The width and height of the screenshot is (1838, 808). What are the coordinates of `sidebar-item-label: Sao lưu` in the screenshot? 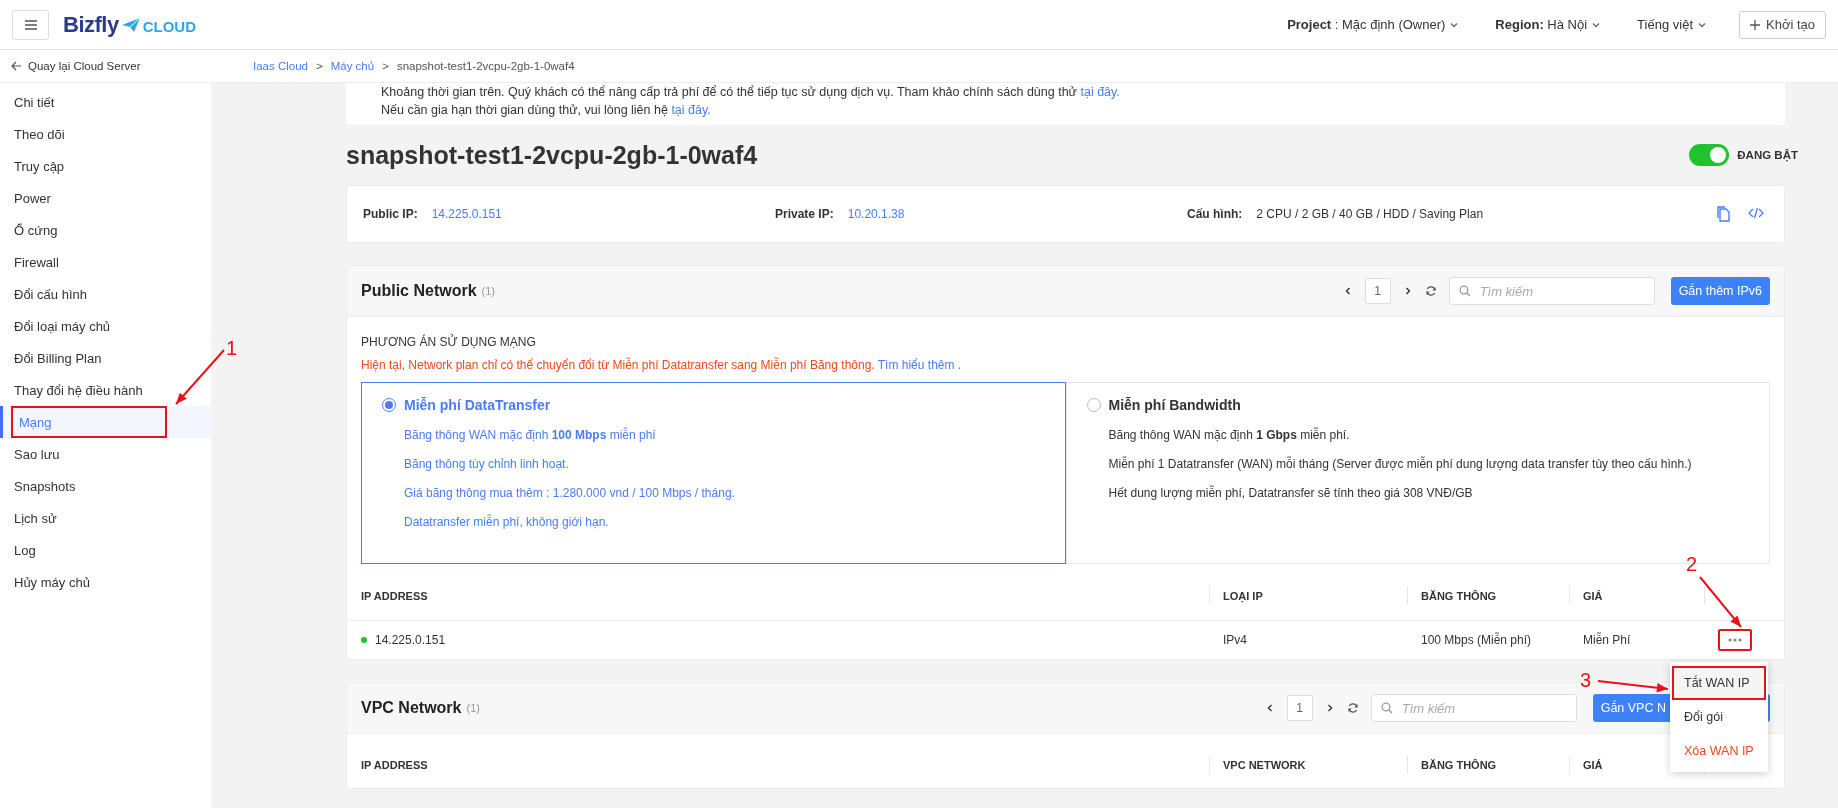 It's located at (37, 454).